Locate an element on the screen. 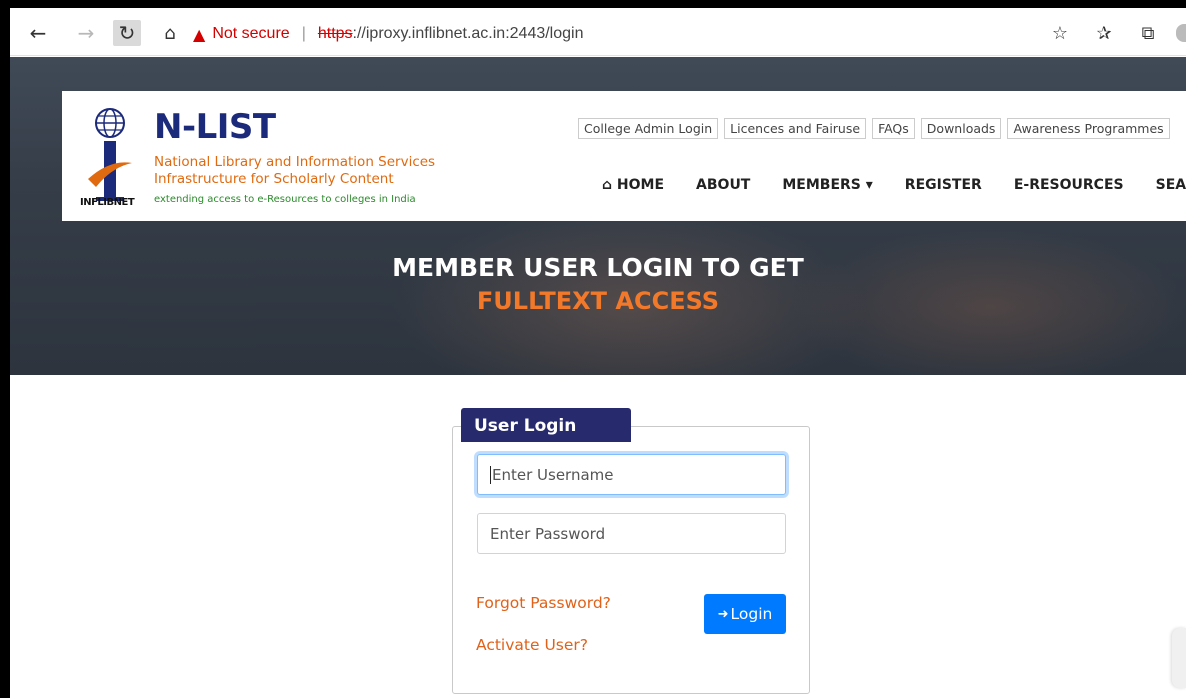  username-input: Enter Username is located at coordinates (631, 474).